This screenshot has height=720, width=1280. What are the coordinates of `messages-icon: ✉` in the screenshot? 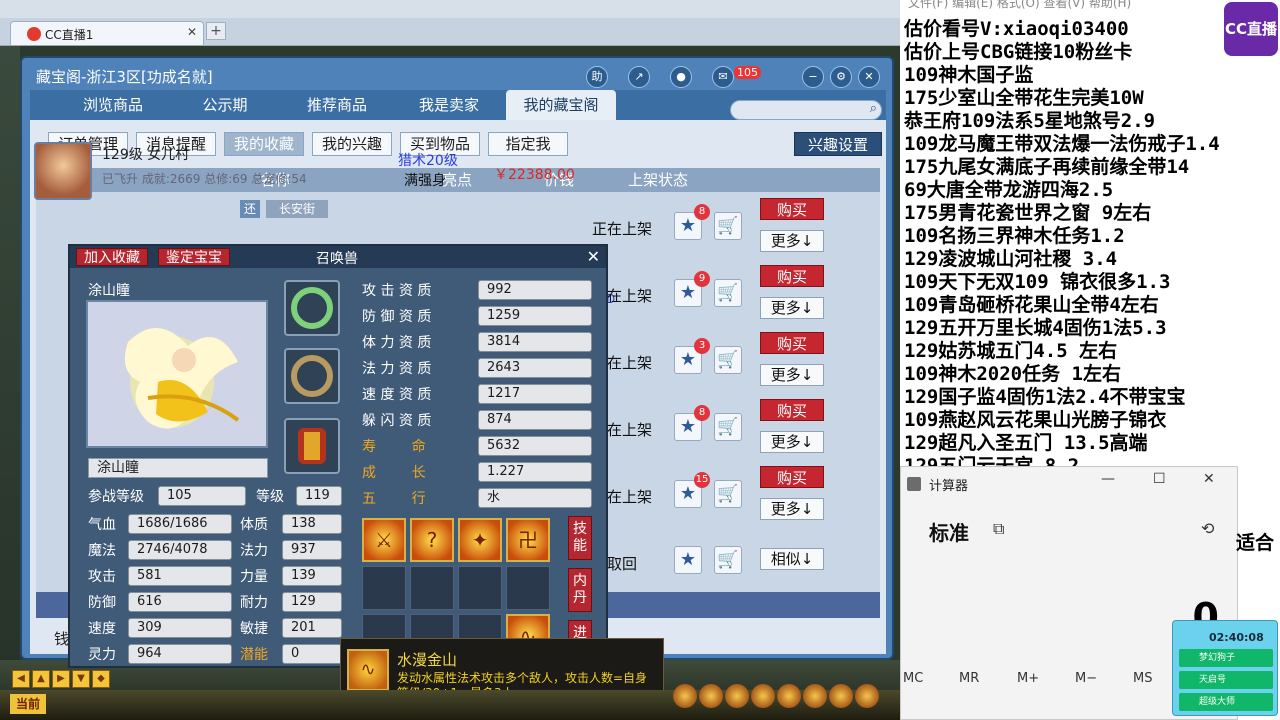 It's located at (723, 77).